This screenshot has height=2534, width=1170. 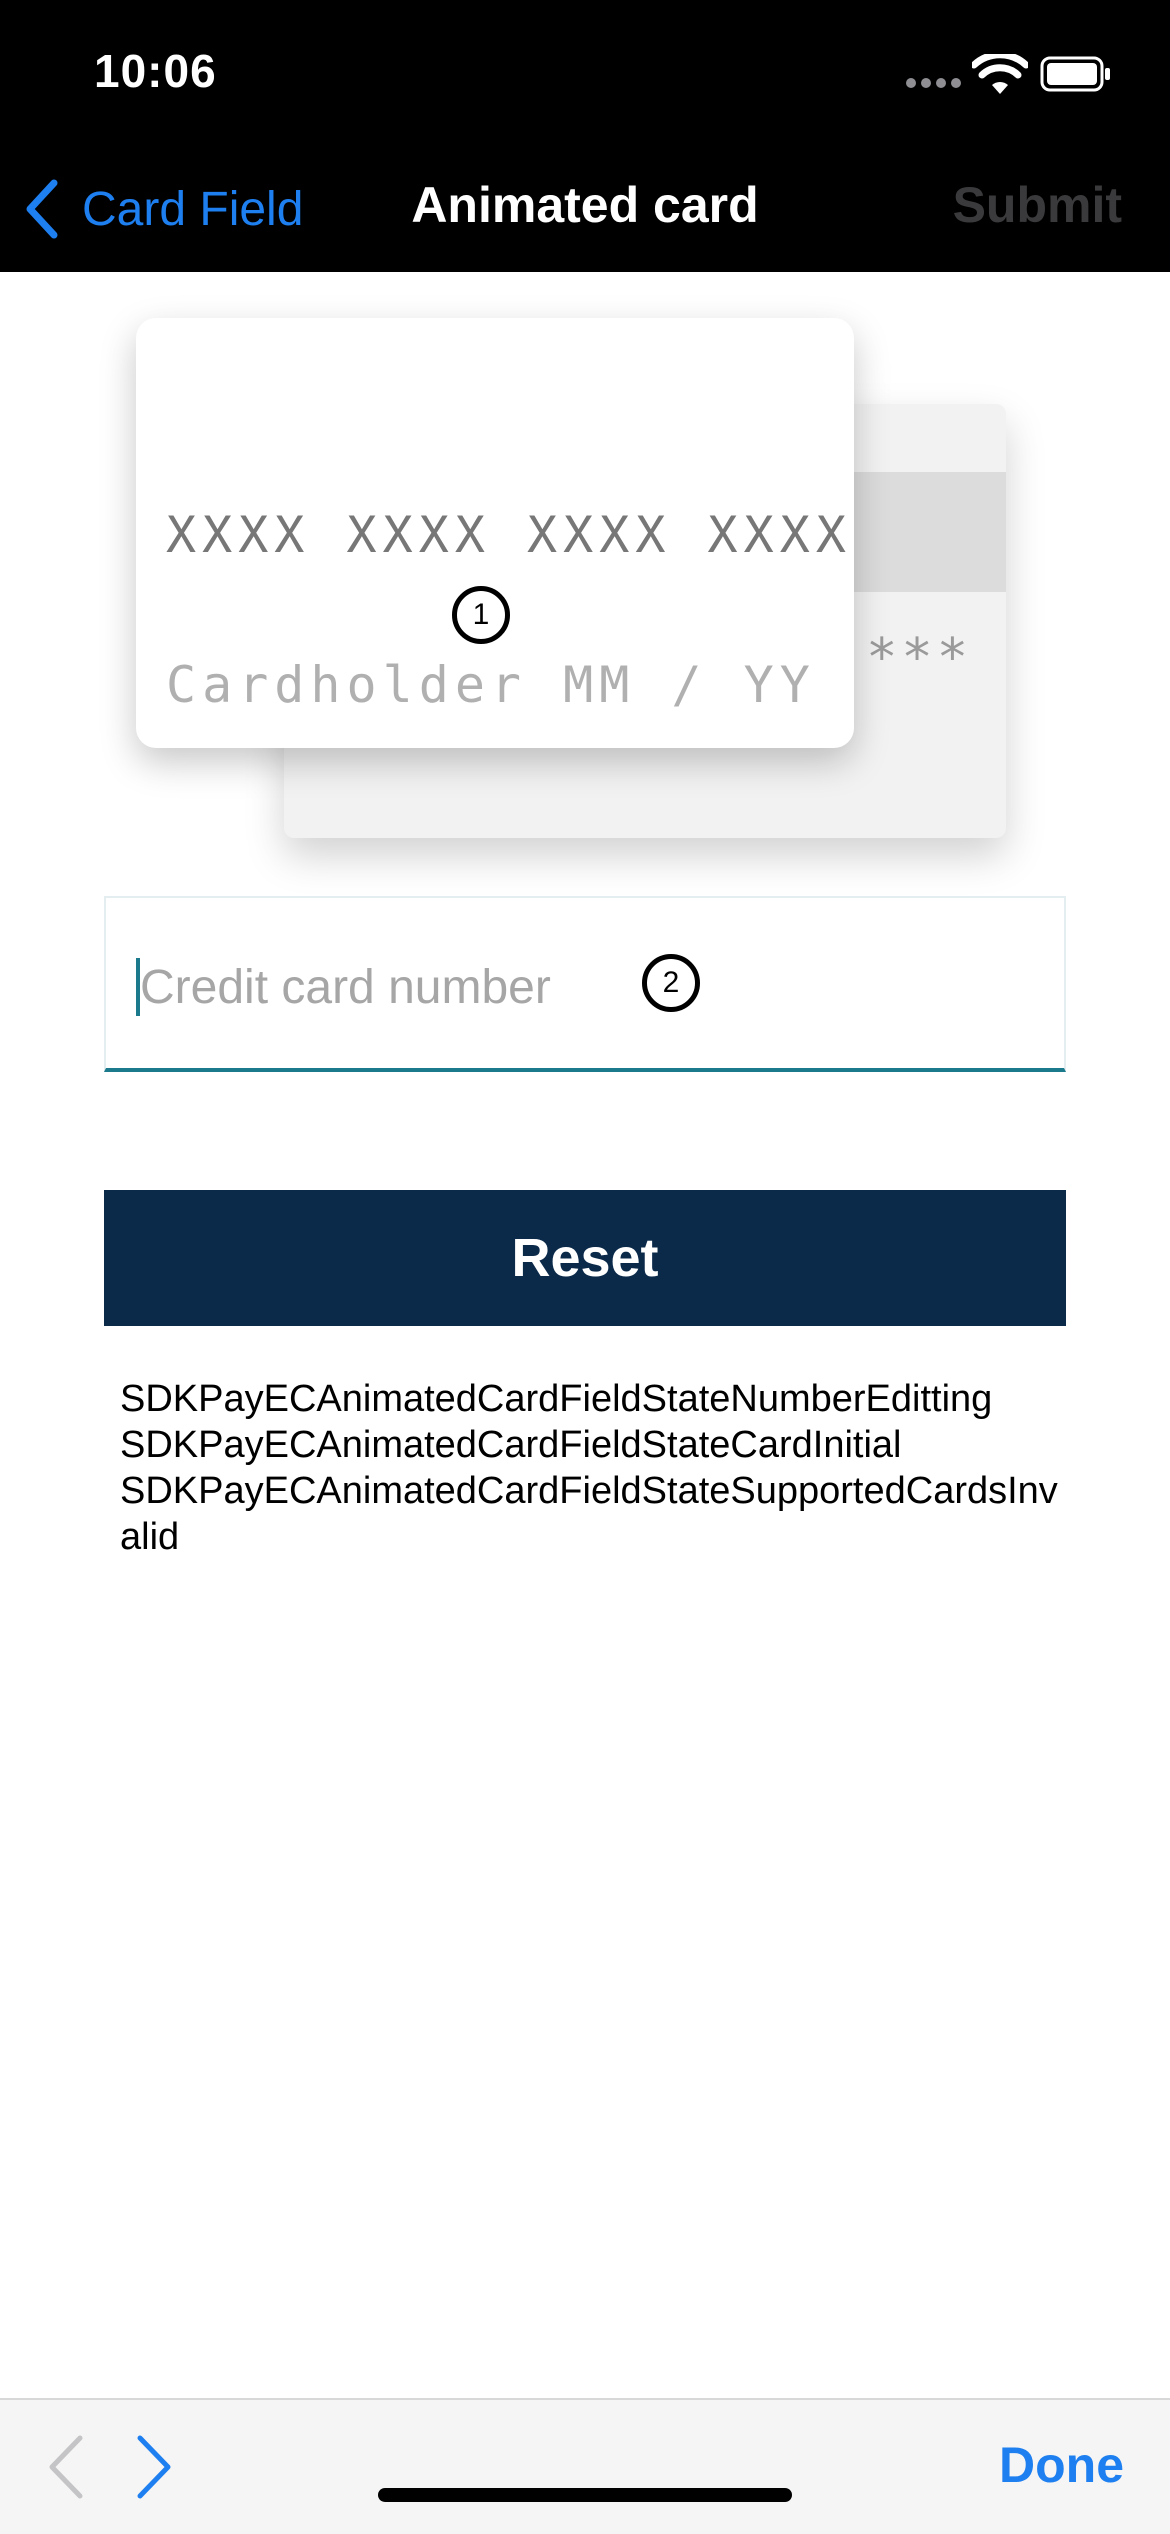 I want to click on chevron-right-icon, so click(x=154, y=2467).